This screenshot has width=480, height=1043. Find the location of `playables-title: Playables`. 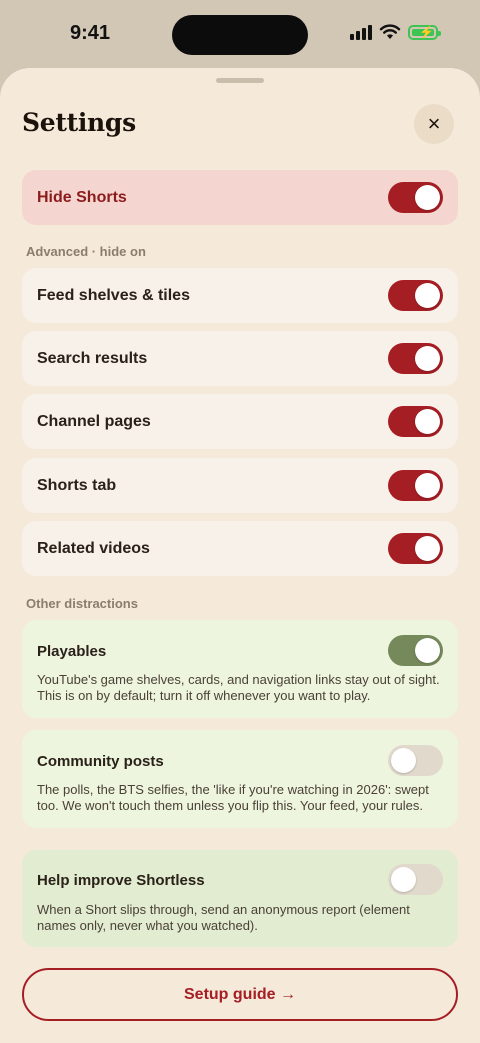

playables-title: Playables is located at coordinates (72, 651).